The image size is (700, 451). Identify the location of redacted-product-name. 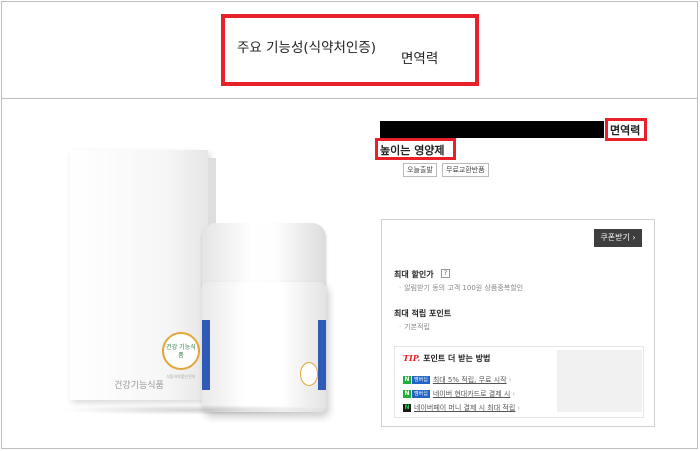
(492, 129).